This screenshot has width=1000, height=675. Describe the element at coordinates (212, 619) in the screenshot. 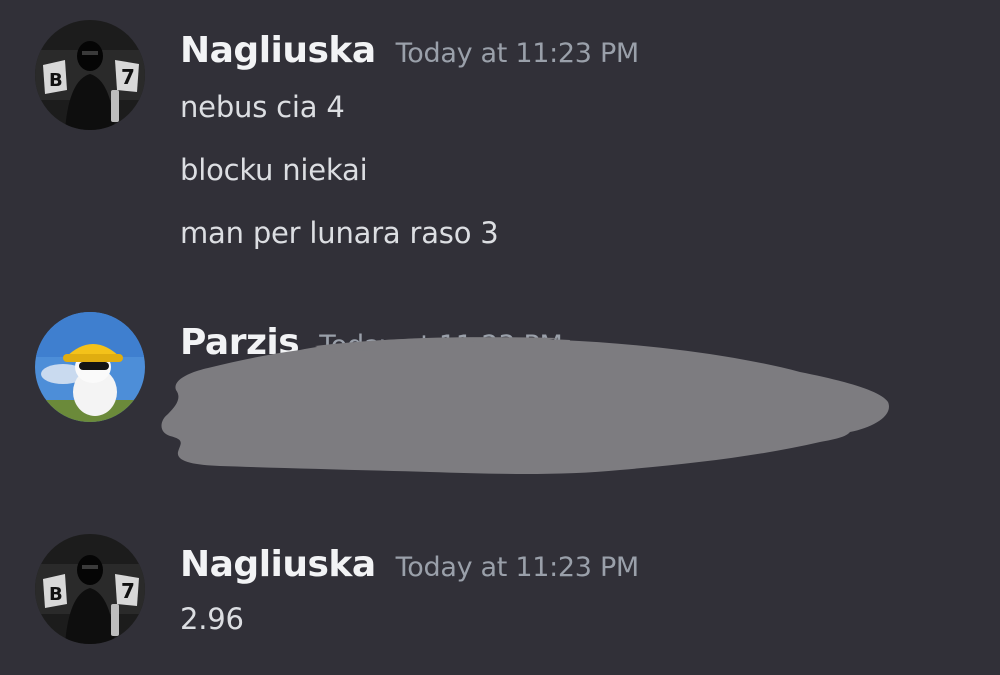

I see `message-text: 2.96` at that location.